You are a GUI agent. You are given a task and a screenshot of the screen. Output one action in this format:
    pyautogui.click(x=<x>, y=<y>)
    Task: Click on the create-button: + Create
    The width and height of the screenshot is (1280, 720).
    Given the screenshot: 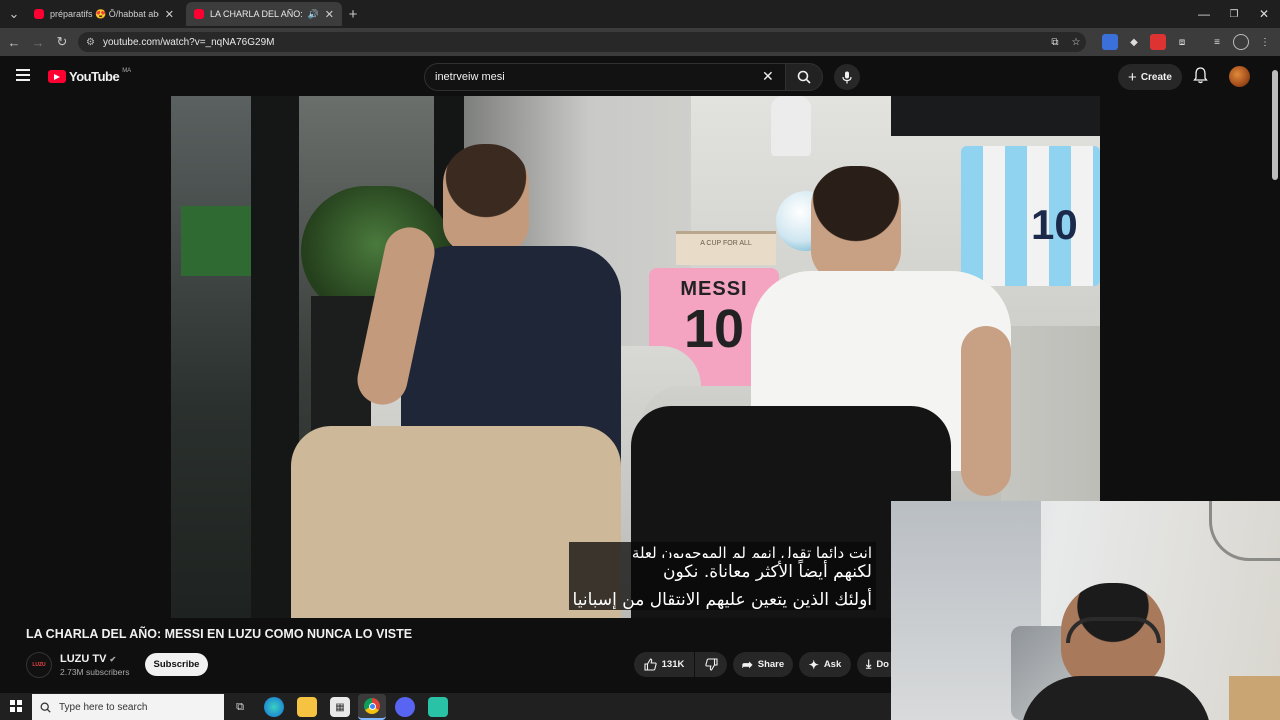 What is the action you would take?
    pyautogui.click(x=1150, y=77)
    